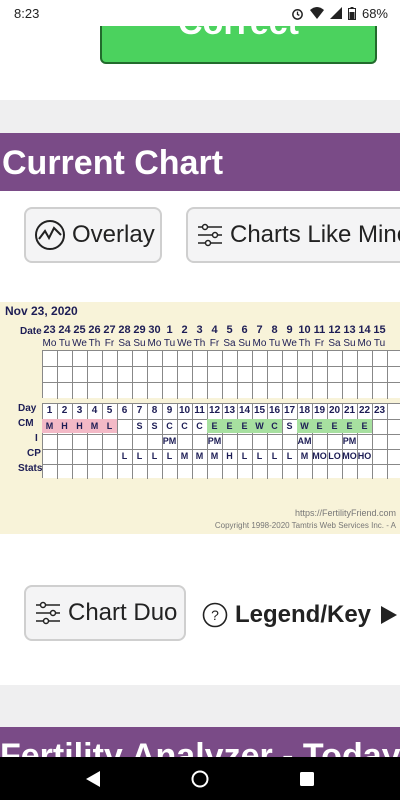 The width and height of the screenshot is (400, 800). Describe the element at coordinates (214, 410) in the screenshot. I see `day-number: 12` at that location.